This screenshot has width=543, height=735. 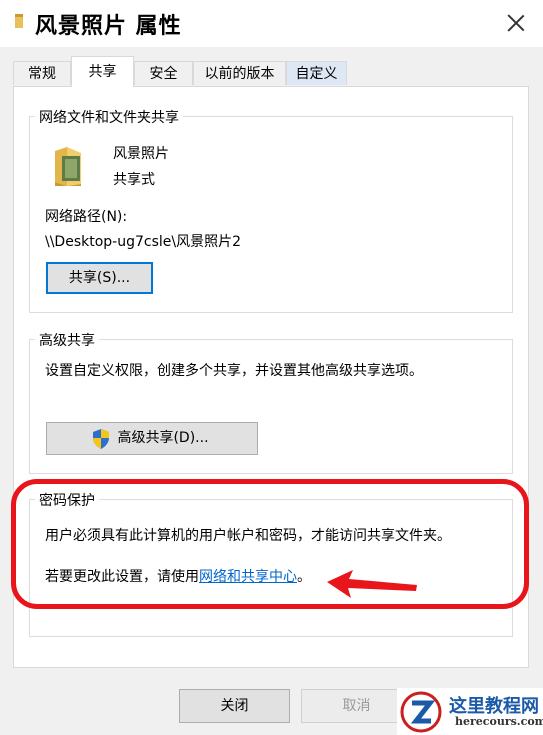 I want to click on folder-name: 风景照片, so click(x=141, y=154).